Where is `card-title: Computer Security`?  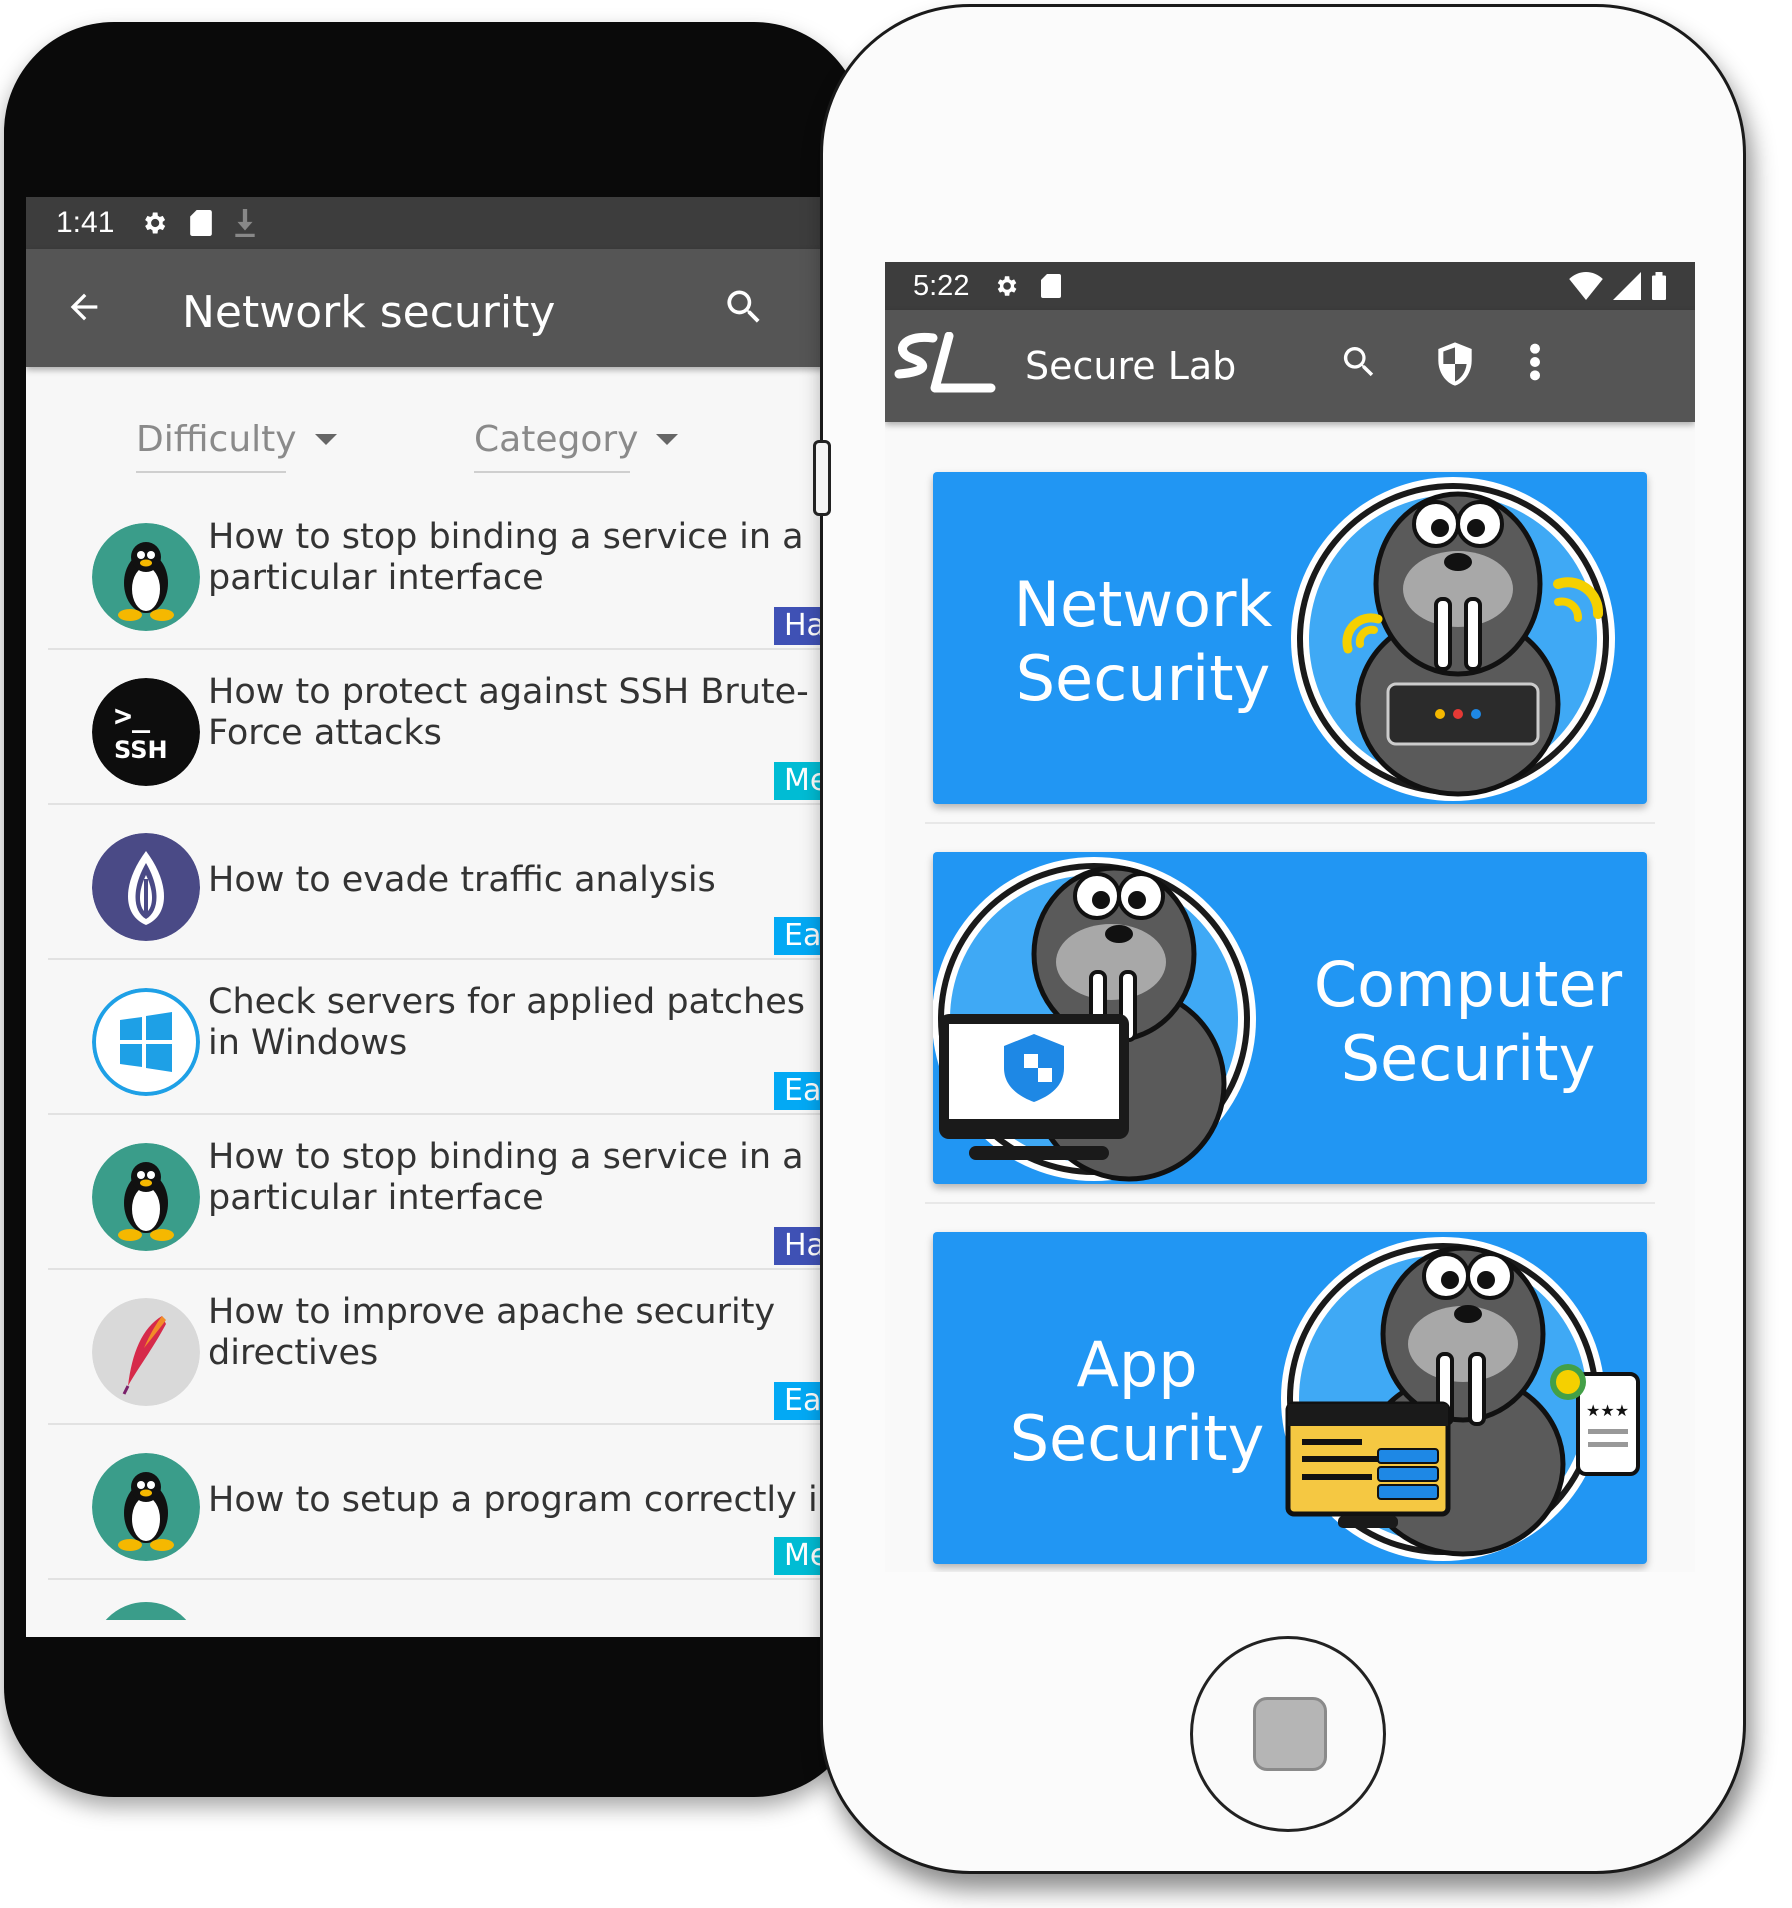 card-title: Computer Security is located at coordinates (1460, 1022).